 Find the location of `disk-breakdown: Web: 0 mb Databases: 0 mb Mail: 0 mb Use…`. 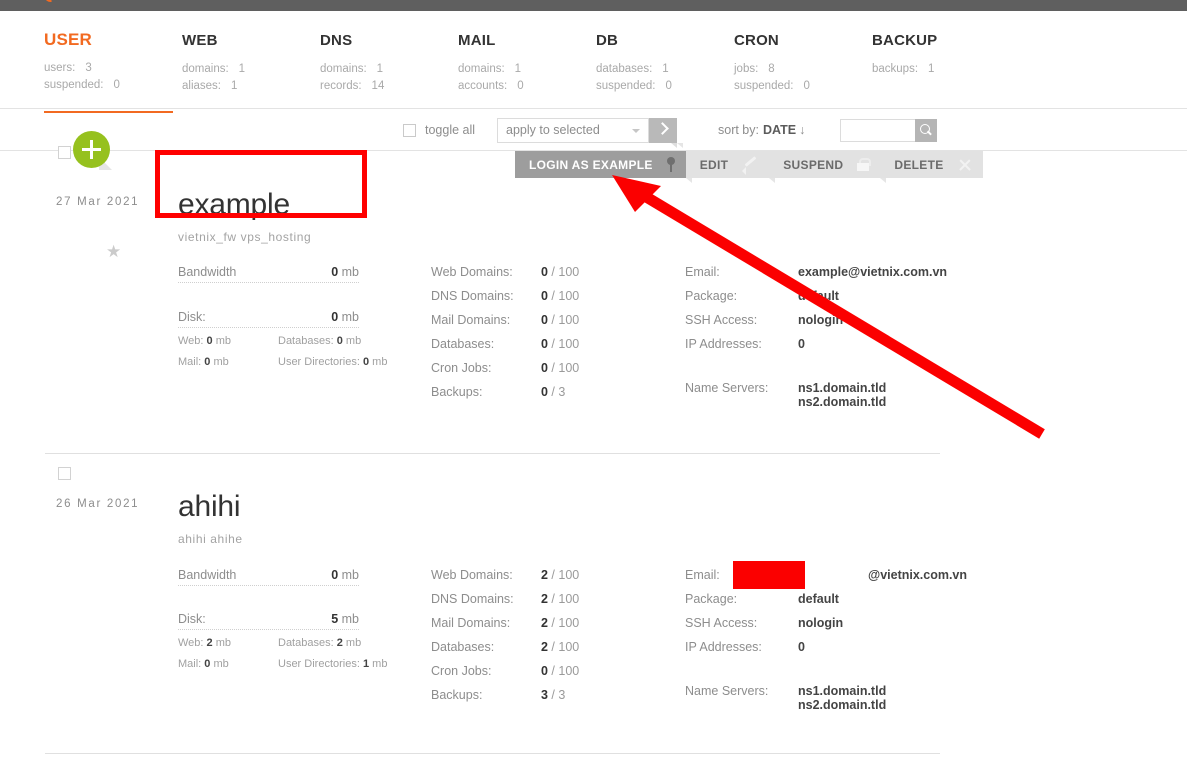

disk-breakdown: Web: 0 mb Databases: 0 mb Mail: 0 mb Use… is located at coordinates (283, 356).